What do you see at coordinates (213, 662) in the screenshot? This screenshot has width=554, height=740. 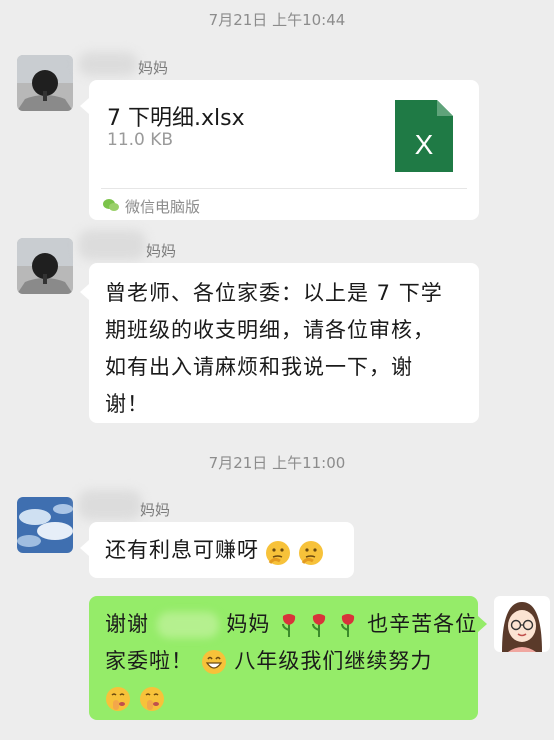 I see `grinning-face-icon` at bounding box center [213, 662].